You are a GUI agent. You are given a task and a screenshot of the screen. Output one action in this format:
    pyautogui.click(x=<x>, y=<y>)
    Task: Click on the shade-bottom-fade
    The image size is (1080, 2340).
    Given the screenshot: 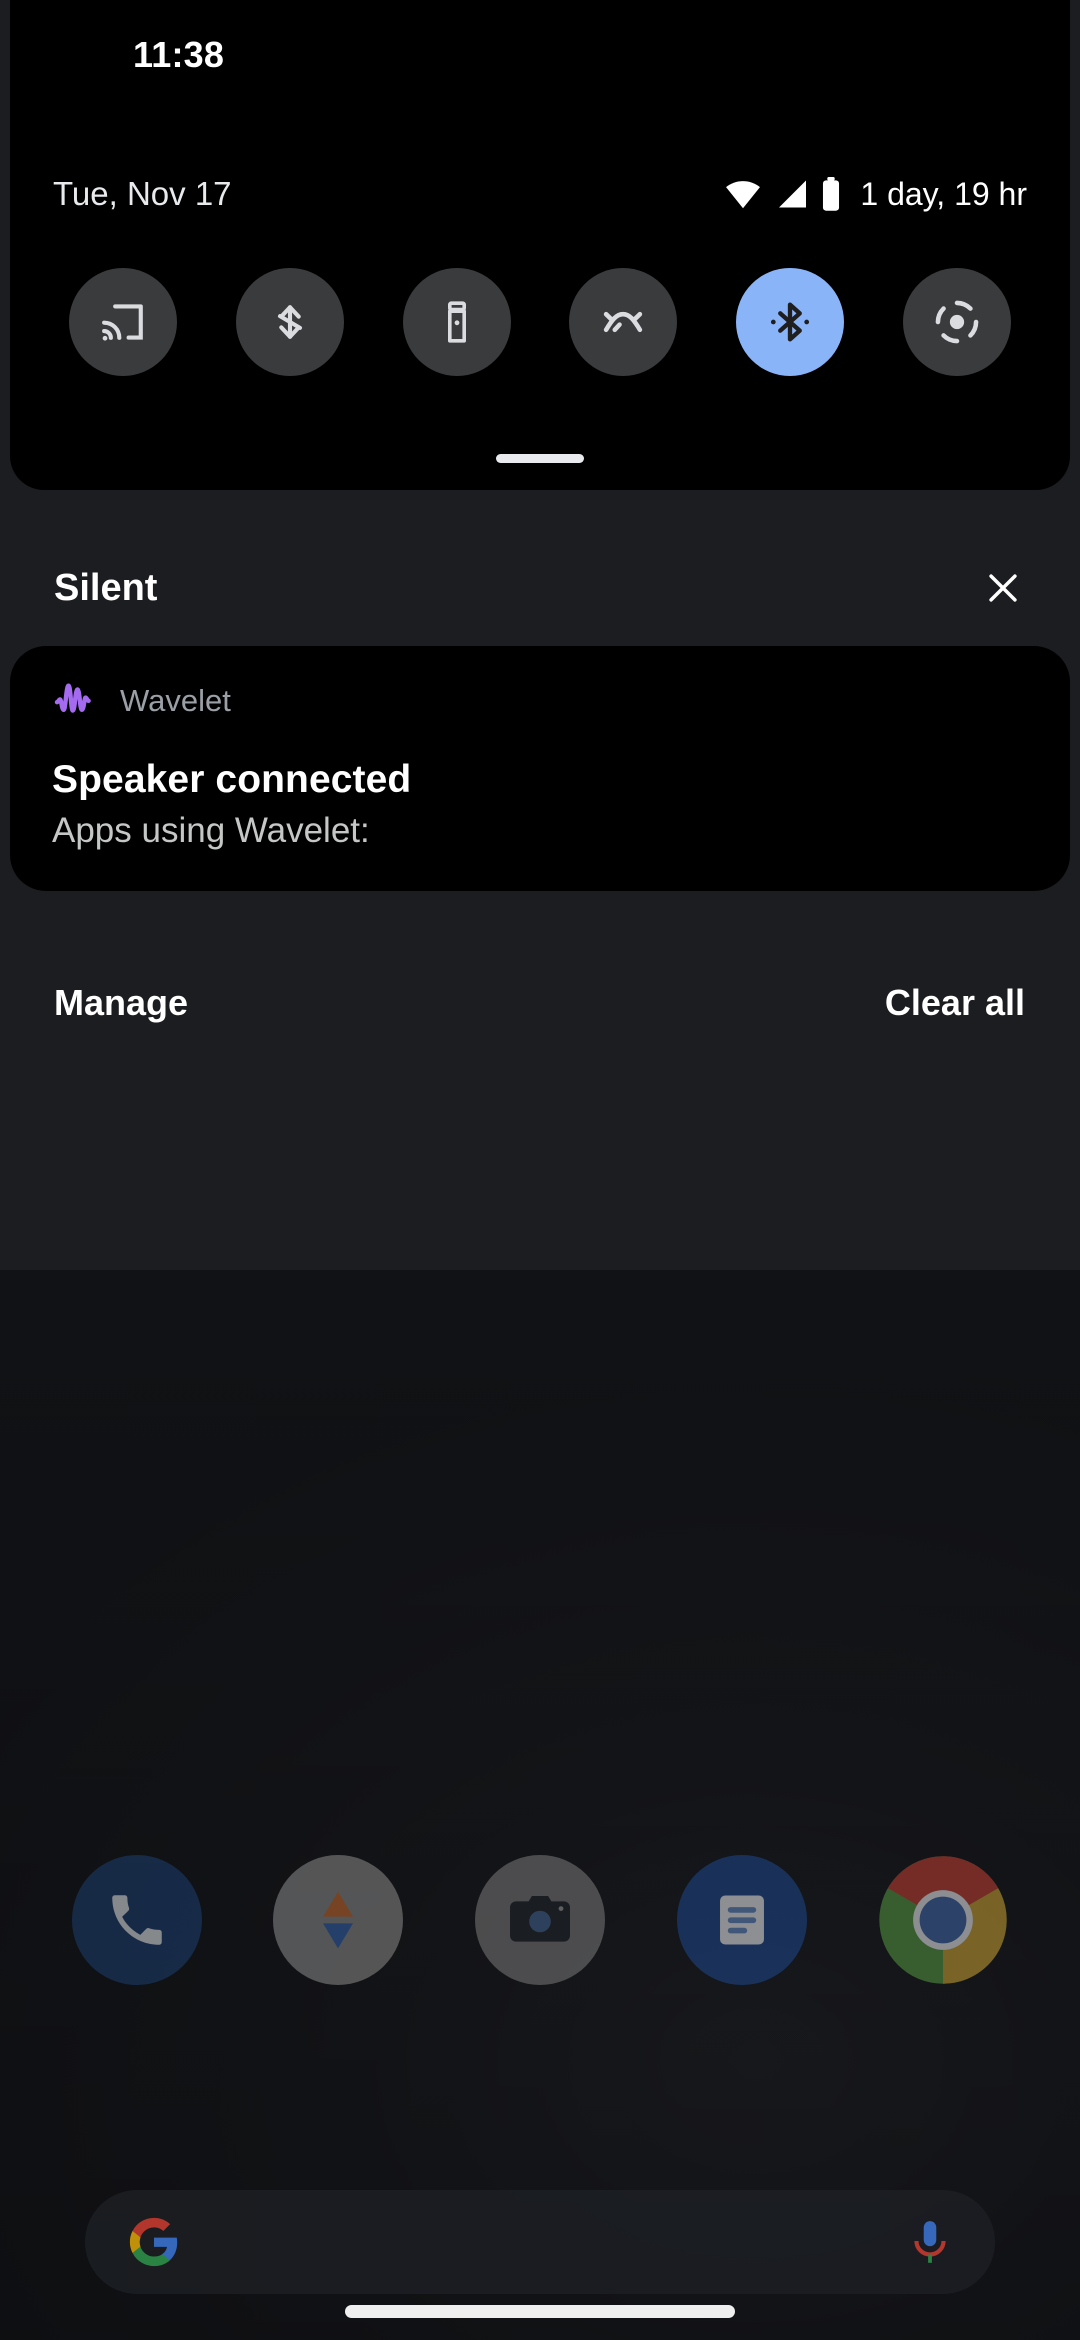 What is the action you would take?
    pyautogui.click(x=540, y=1155)
    